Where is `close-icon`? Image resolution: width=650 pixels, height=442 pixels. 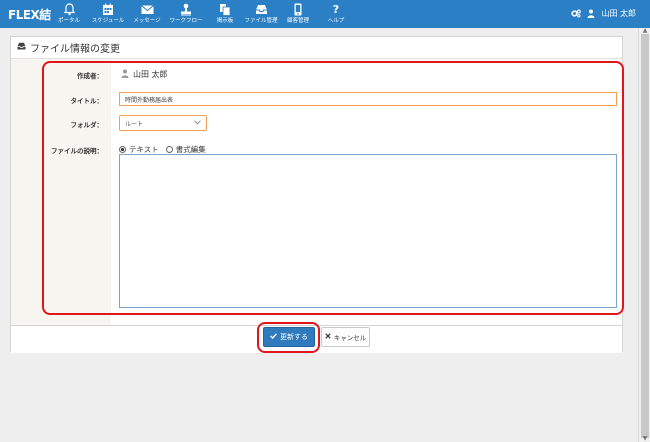 close-icon is located at coordinates (328, 337).